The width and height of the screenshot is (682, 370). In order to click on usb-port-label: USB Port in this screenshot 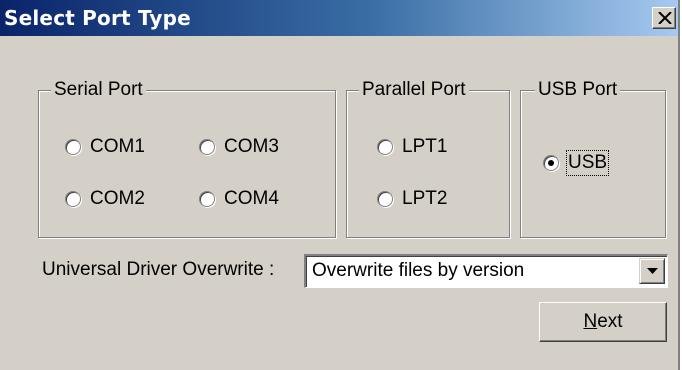, I will do `click(578, 90)`.